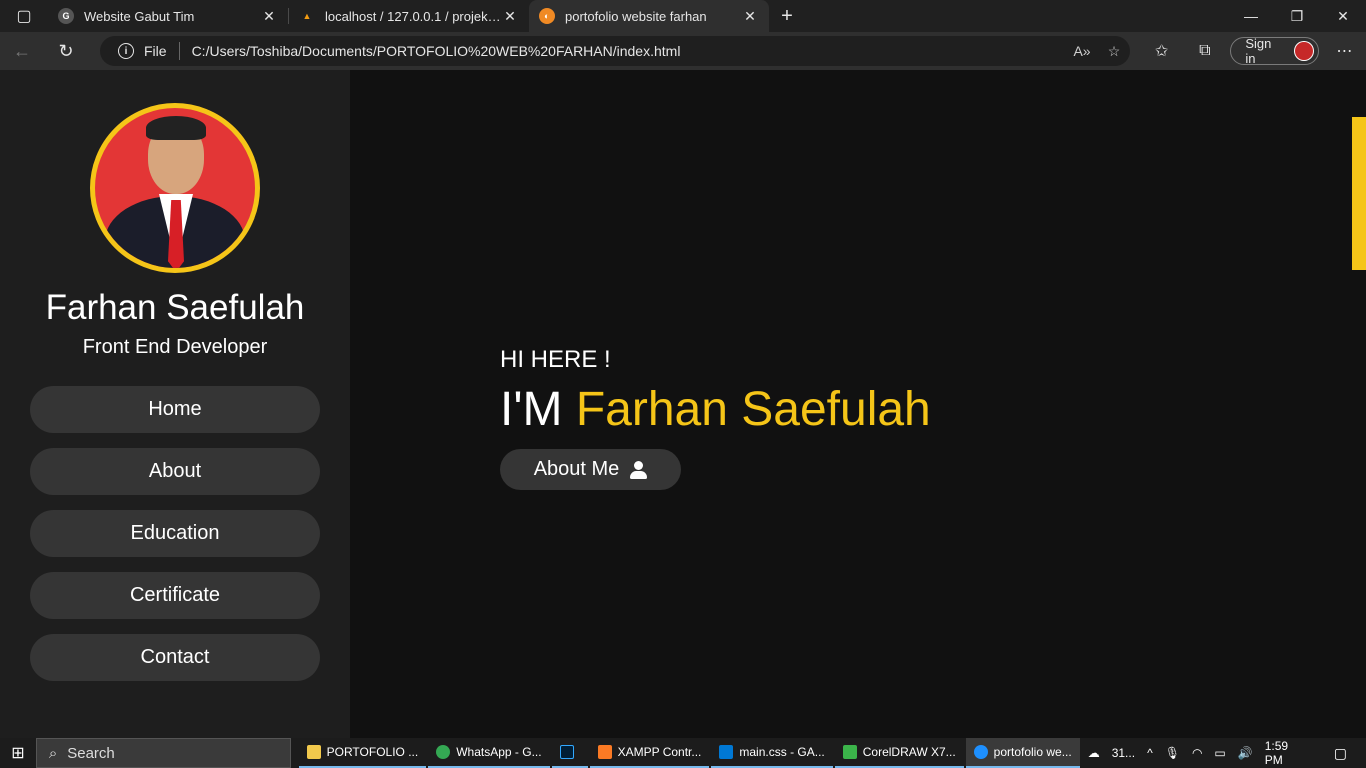 Image resolution: width=1366 pixels, height=768 pixels. I want to click on clock: 1:59 PM, so click(1287, 753).